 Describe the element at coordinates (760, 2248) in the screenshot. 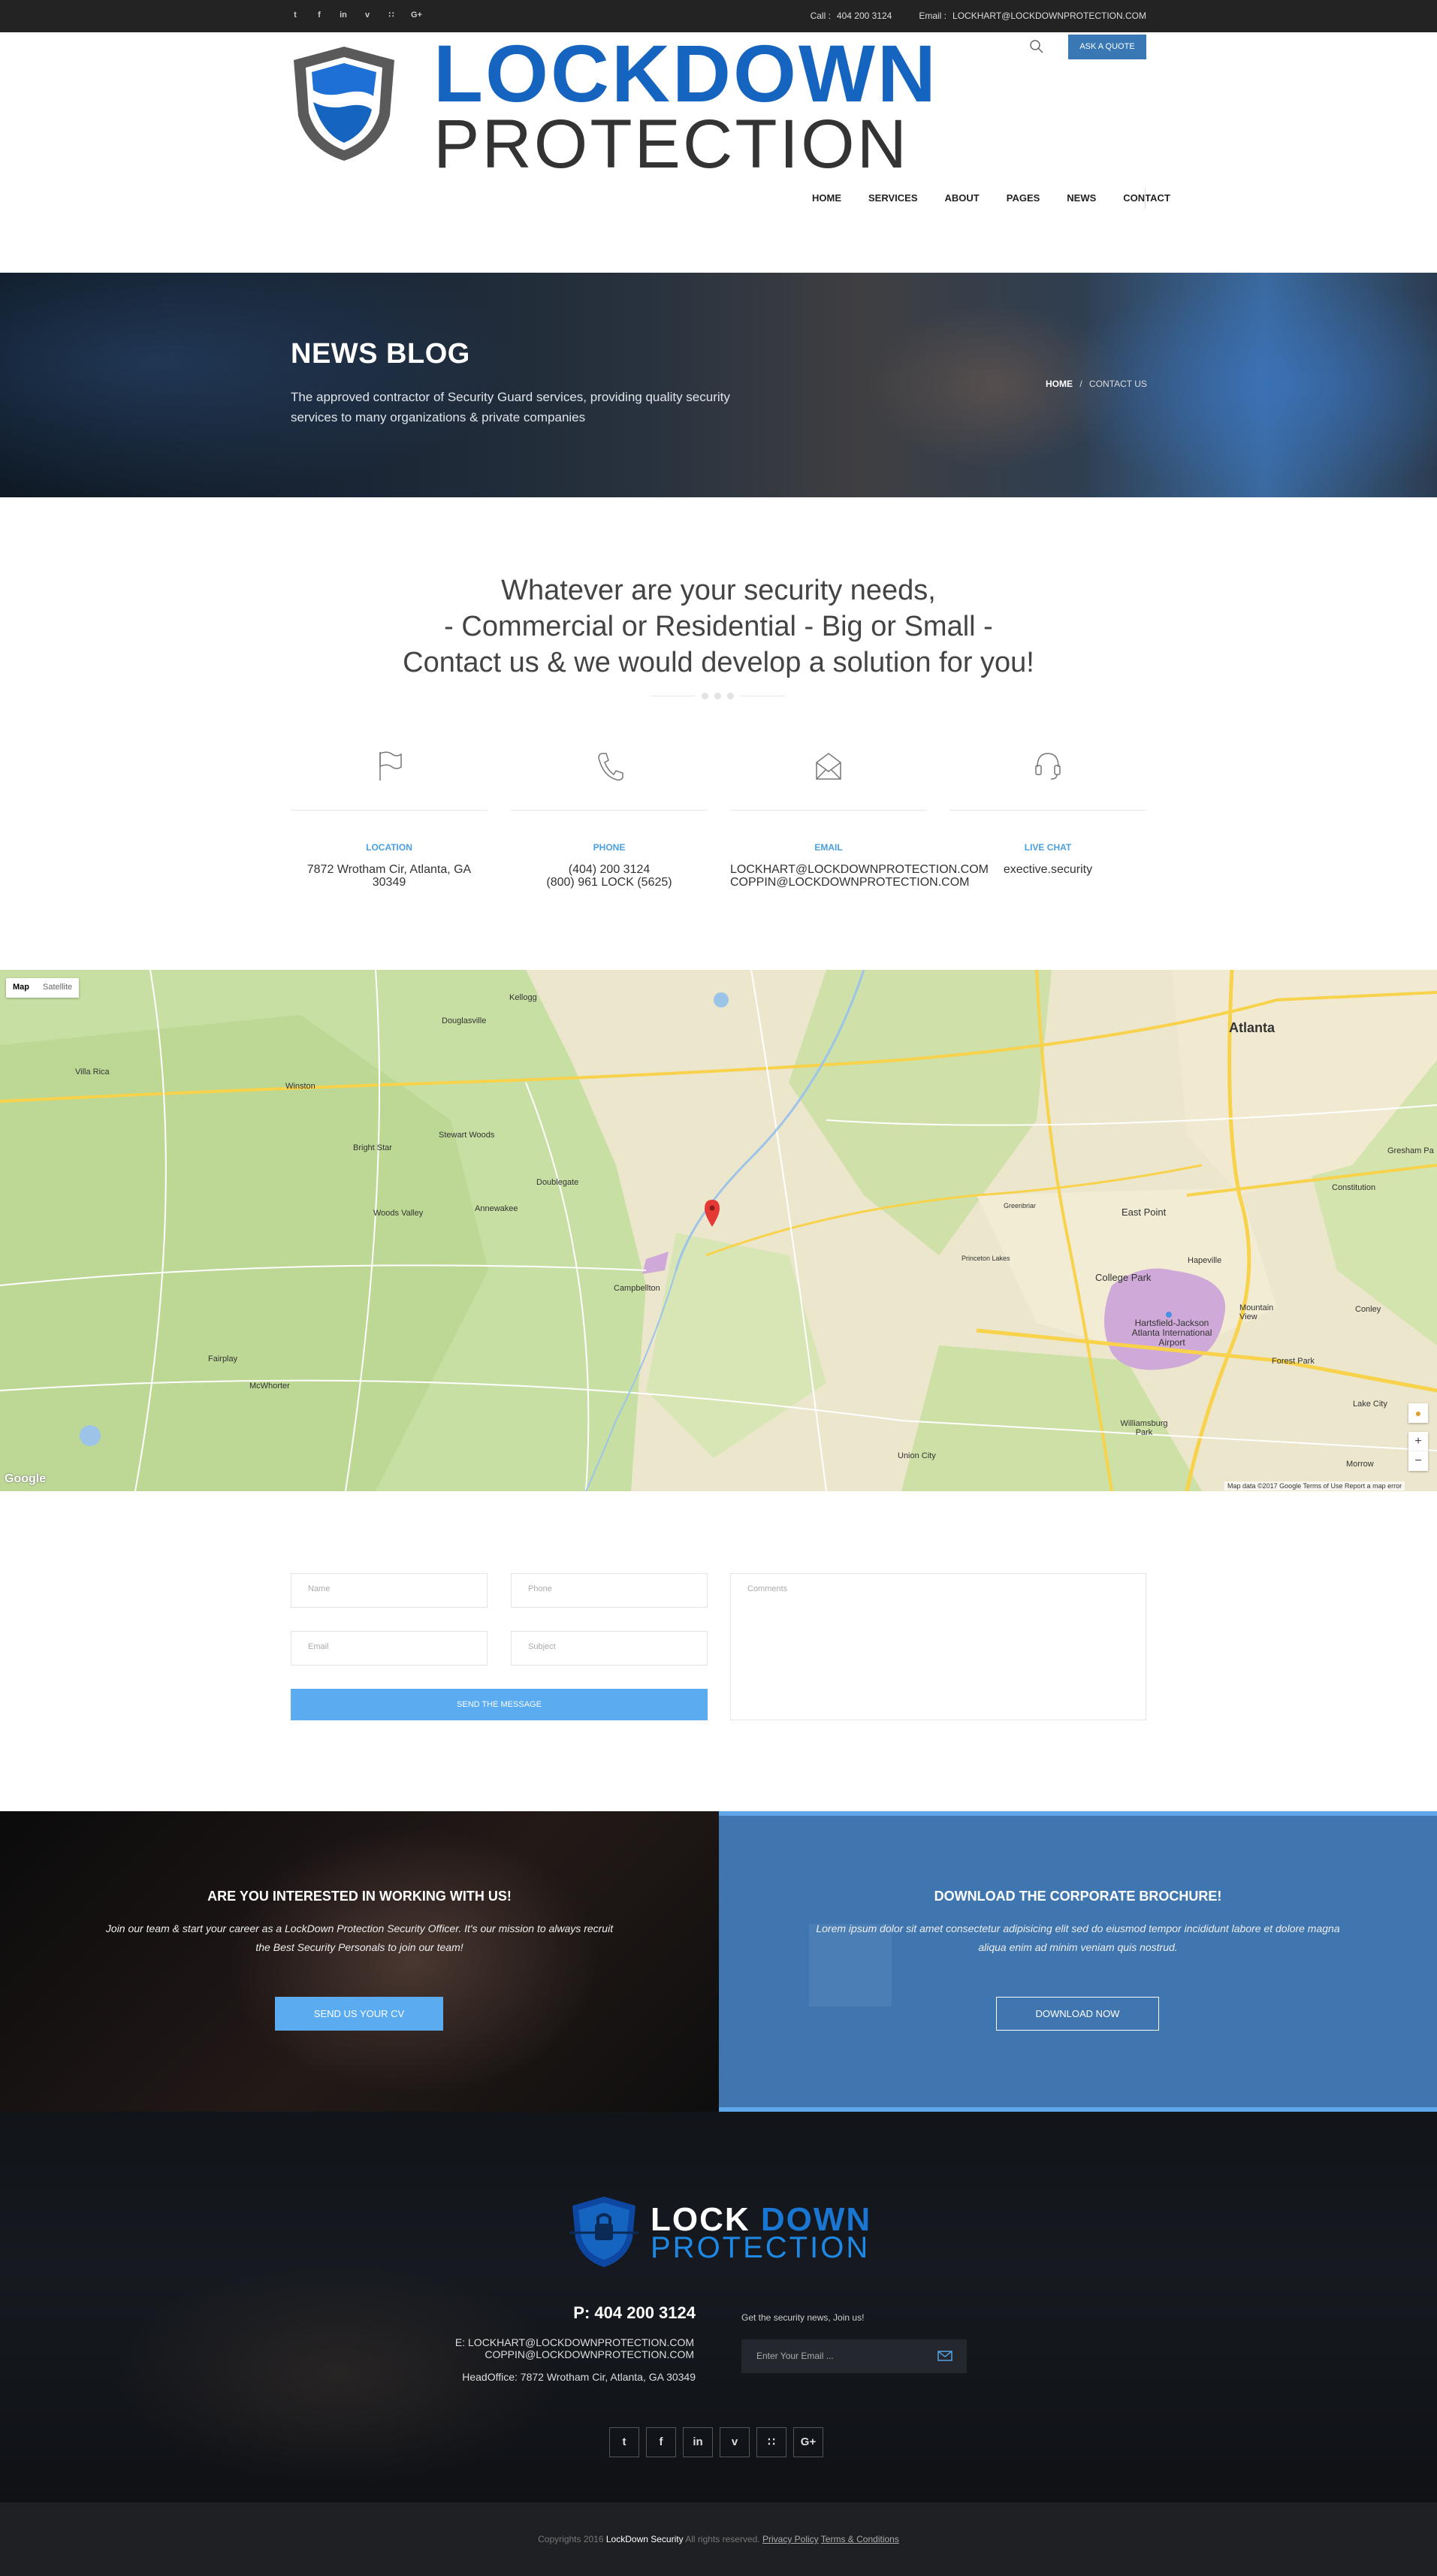

I see `footer-logo-protection: PROTECTION` at that location.